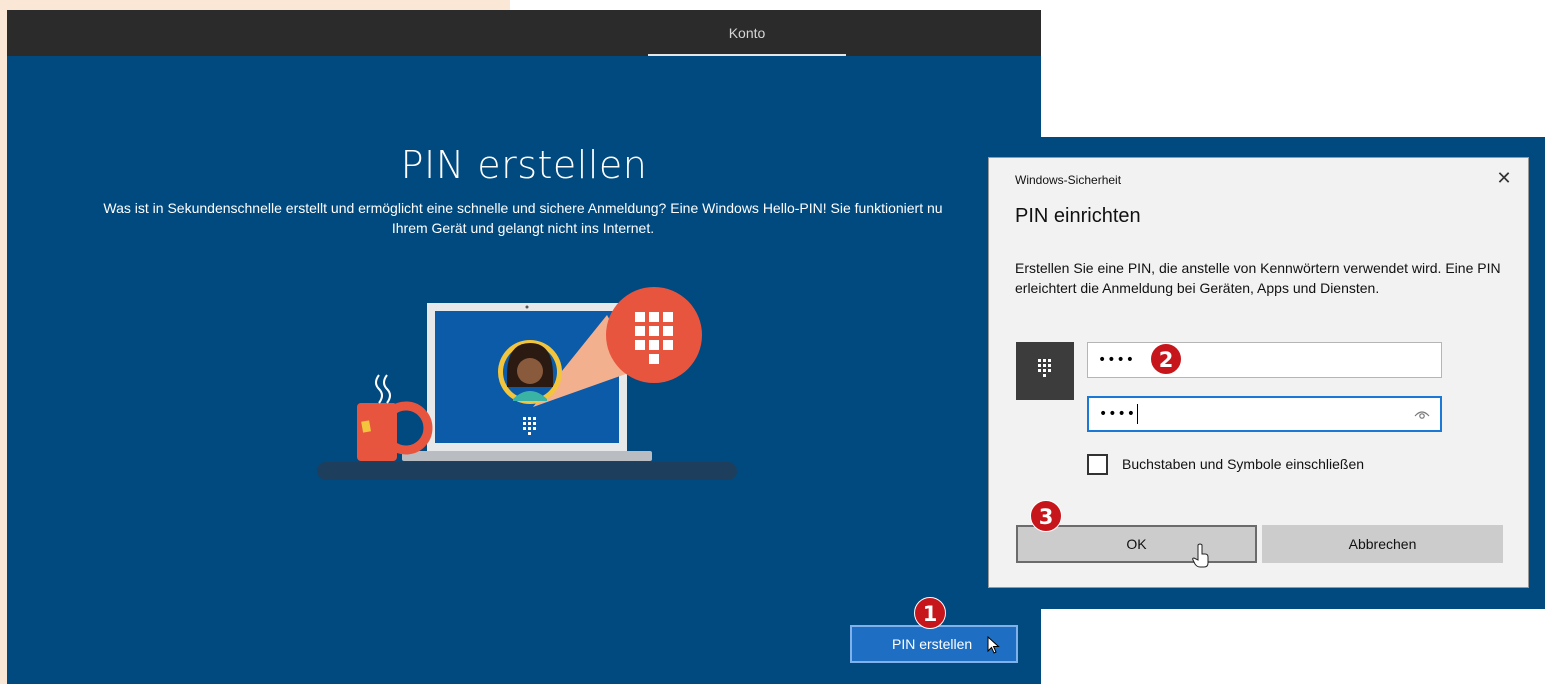 This screenshot has width=1545, height=684. Describe the element at coordinates (527, 383) in the screenshot. I see `pin-illustration` at that location.